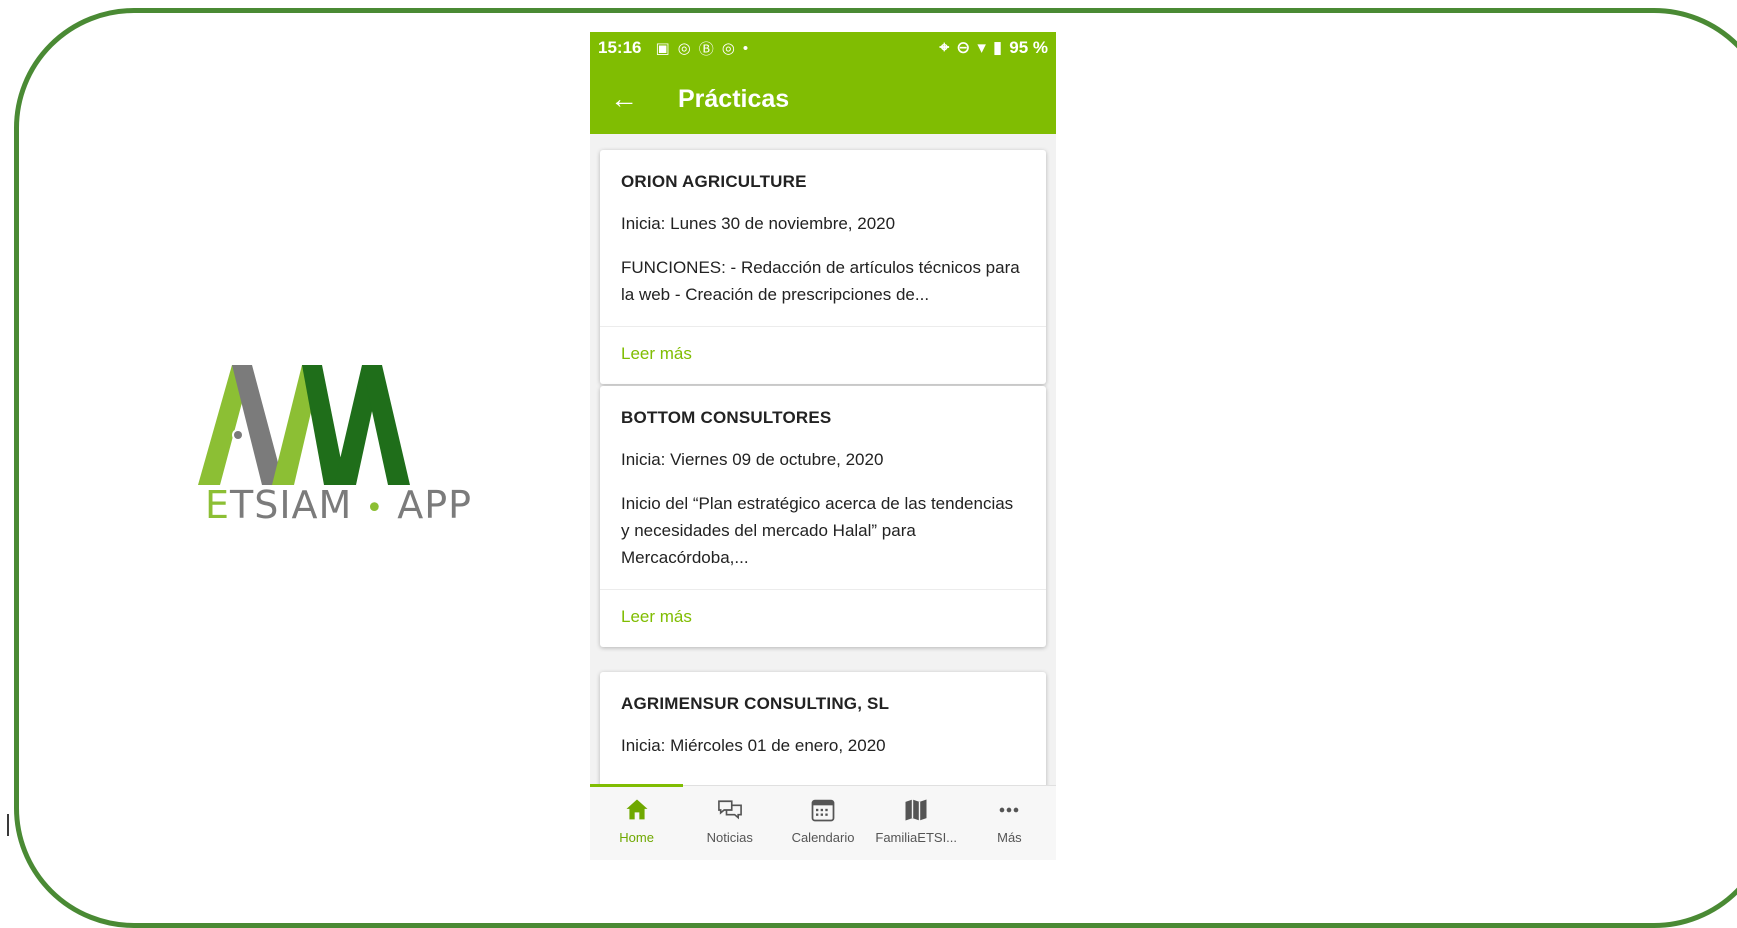 The image size is (1737, 928). I want to click on battery-percent: 95 %, so click(1028, 47).